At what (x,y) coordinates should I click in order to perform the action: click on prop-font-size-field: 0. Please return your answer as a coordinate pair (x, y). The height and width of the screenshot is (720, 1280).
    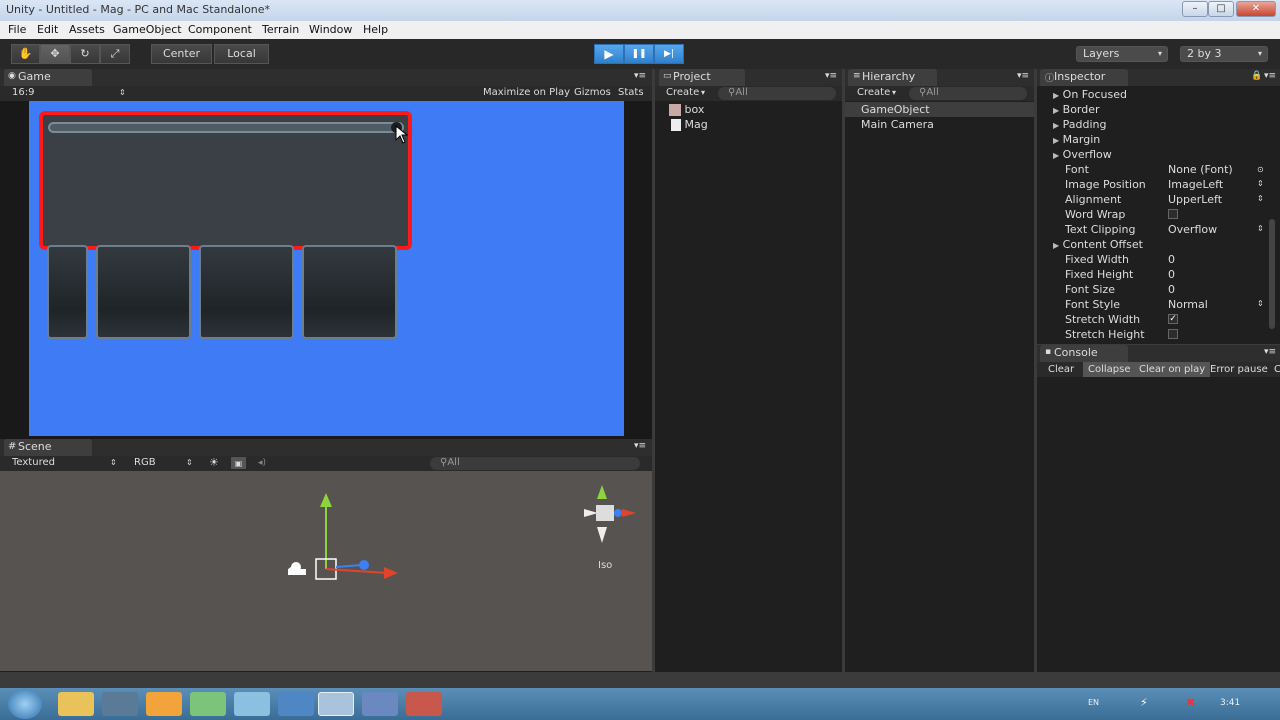
    Looking at the image, I should click on (1171, 289).